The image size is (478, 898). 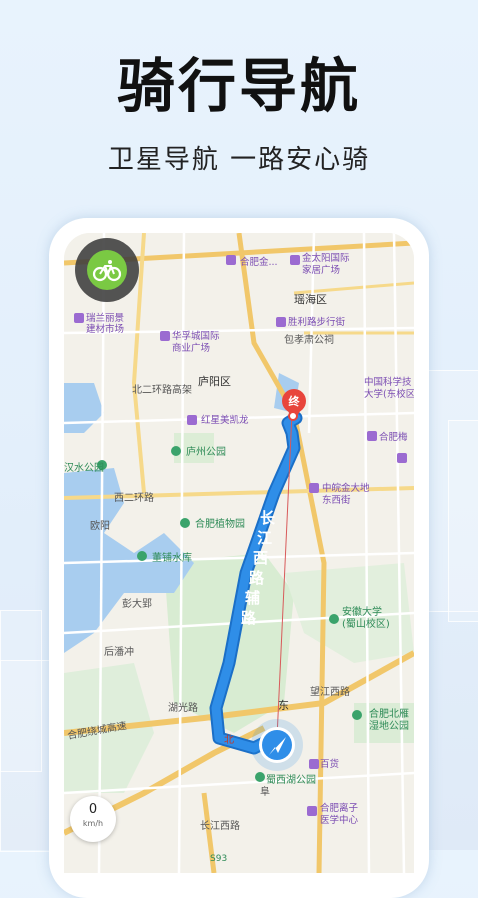 What do you see at coordinates (388, 382) in the screenshot?
I see `poi-zhongke: 中国科学技` at bounding box center [388, 382].